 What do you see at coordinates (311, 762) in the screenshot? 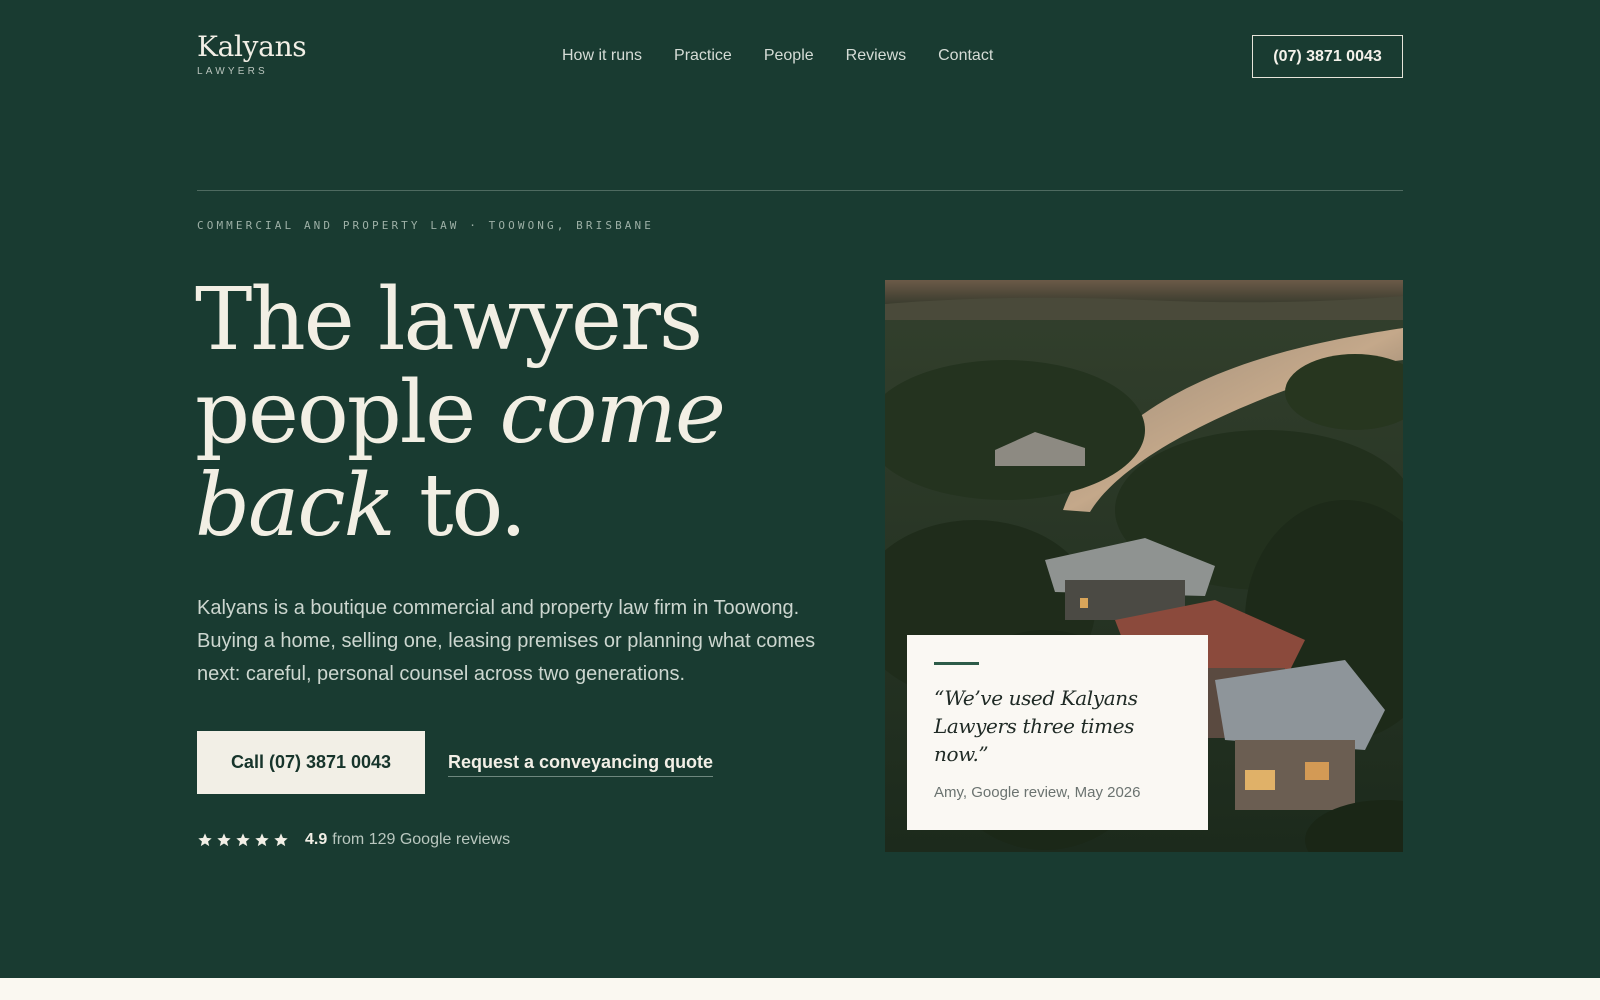
I see `call-button: Call (07) 3871 0043` at bounding box center [311, 762].